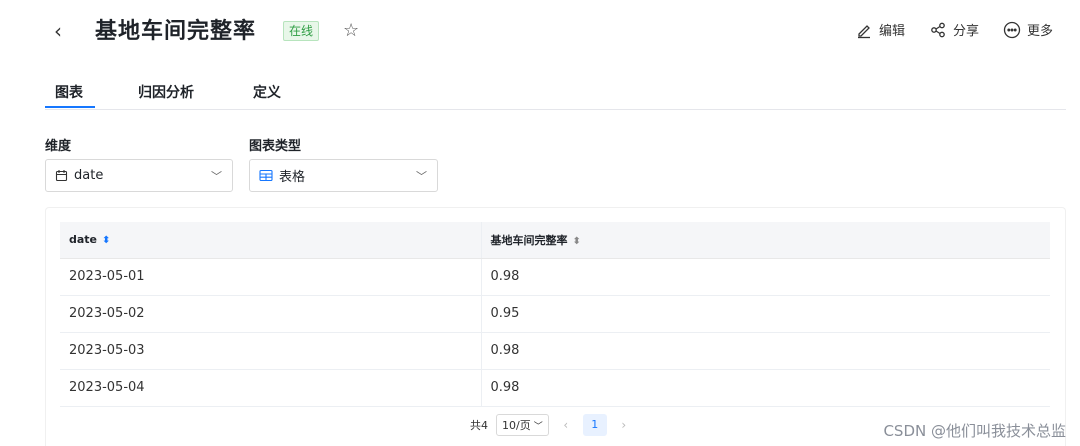  What do you see at coordinates (271, 277) in the screenshot?
I see `table-cell-date: 2023-05-01` at bounding box center [271, 277].